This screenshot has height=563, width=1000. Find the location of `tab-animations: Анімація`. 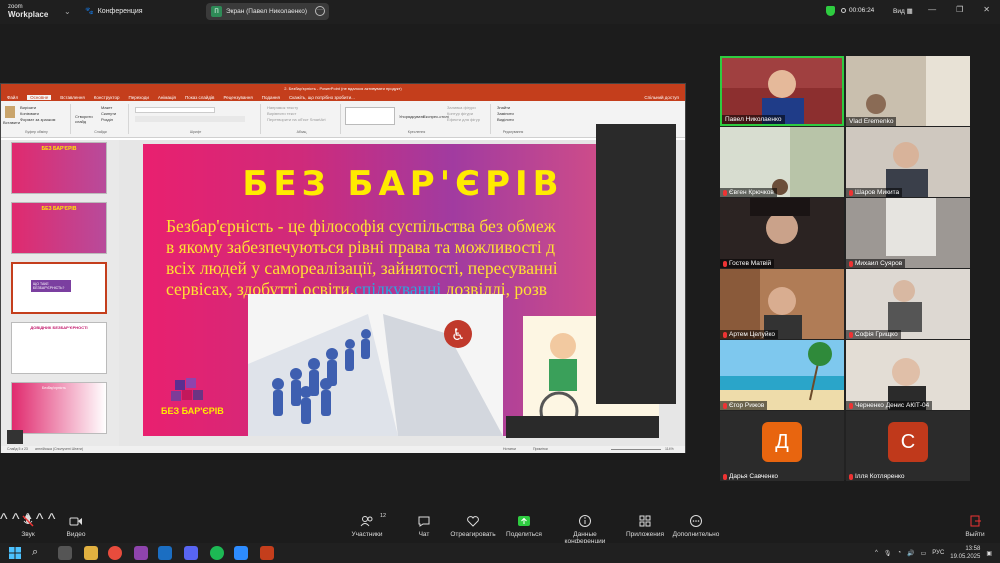

tab-animations: Анімація is located at coordinates (167, 97).